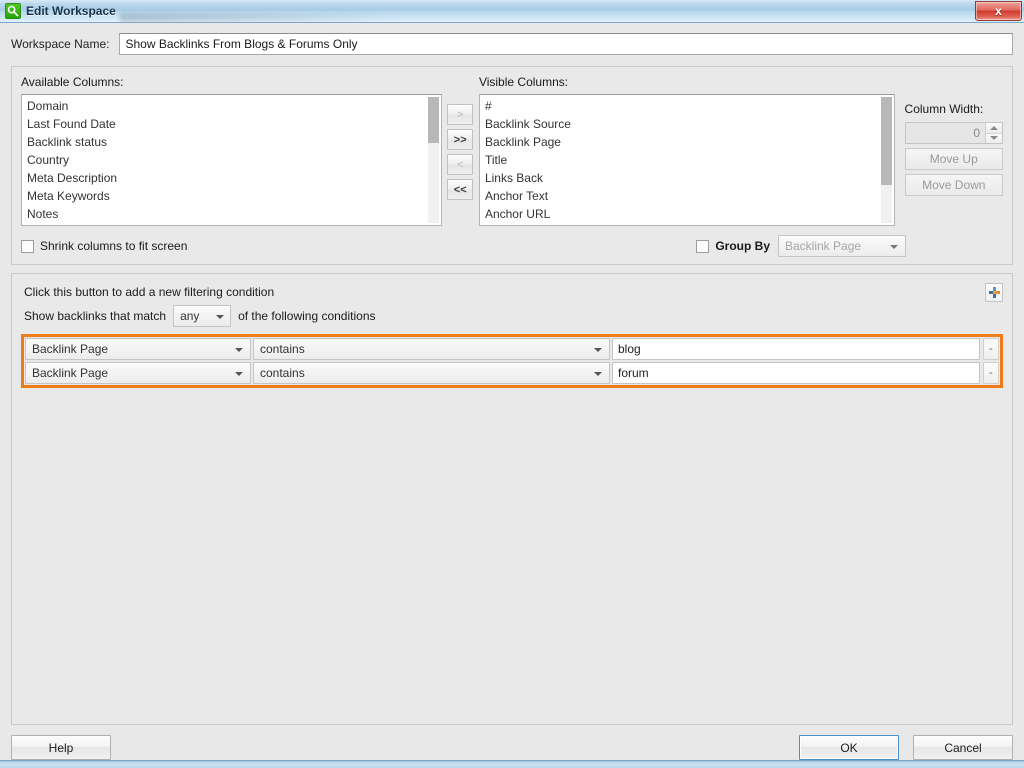  Describe the element at coordinates (61, 747) in the screenshot. I see `help-button: Help` at that location.